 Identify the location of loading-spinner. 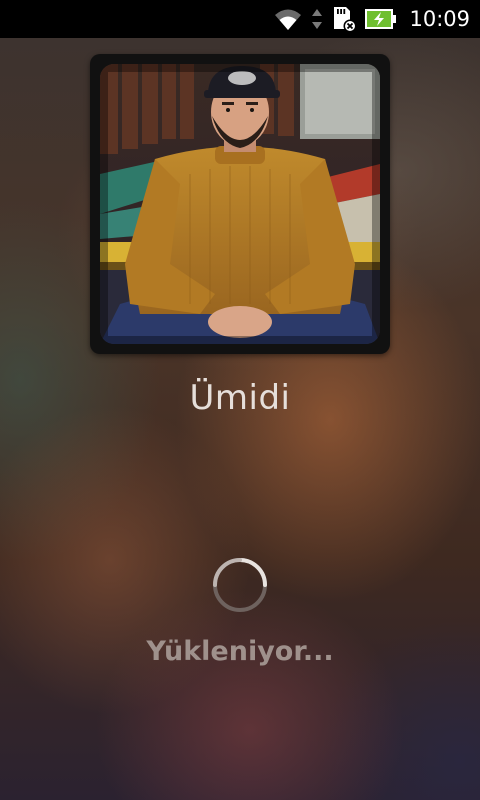
(240, 585).